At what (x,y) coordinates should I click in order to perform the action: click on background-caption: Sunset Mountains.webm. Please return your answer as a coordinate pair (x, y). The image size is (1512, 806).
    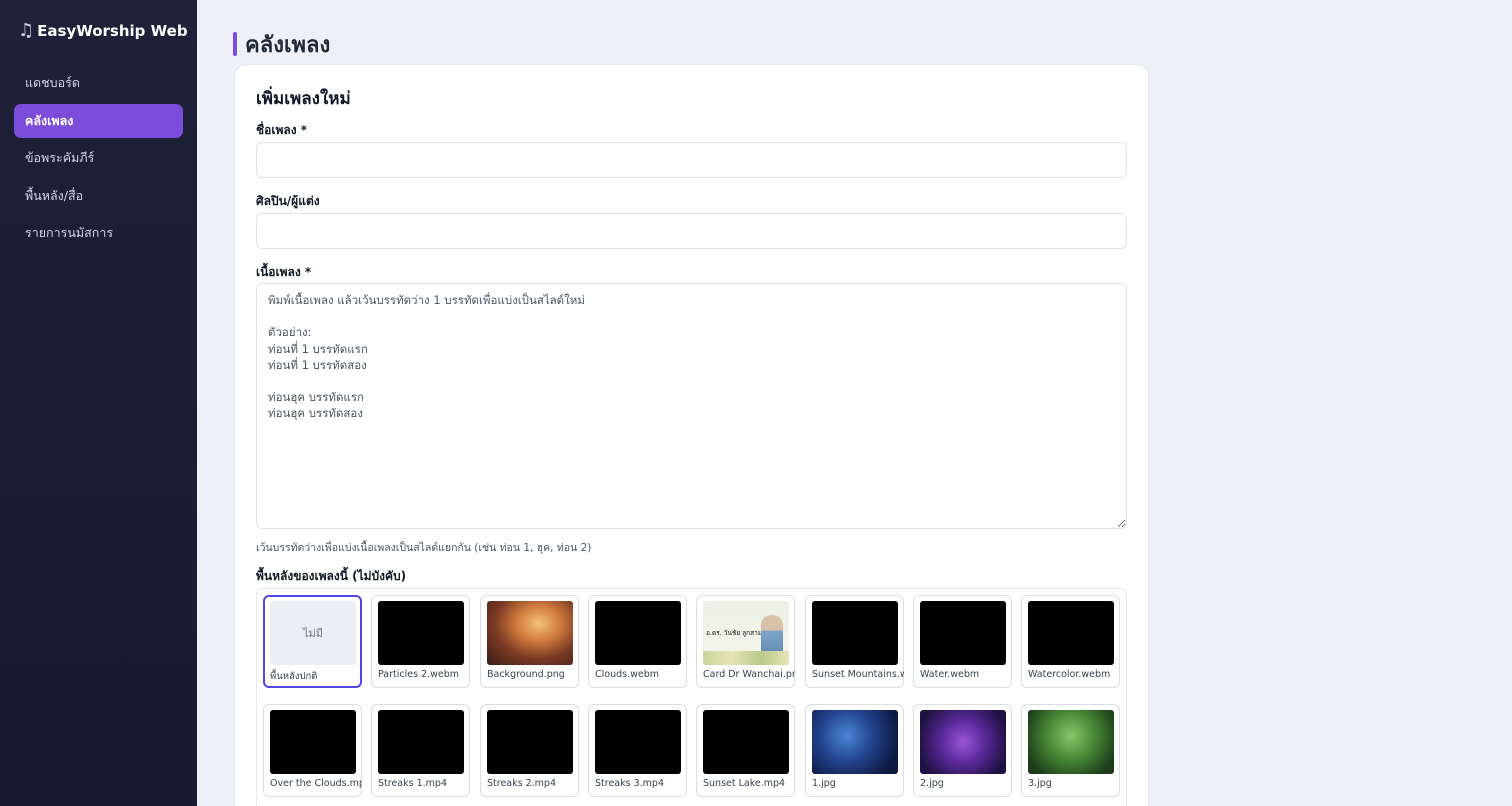
    Looking at the image, I should click on (858, 674).